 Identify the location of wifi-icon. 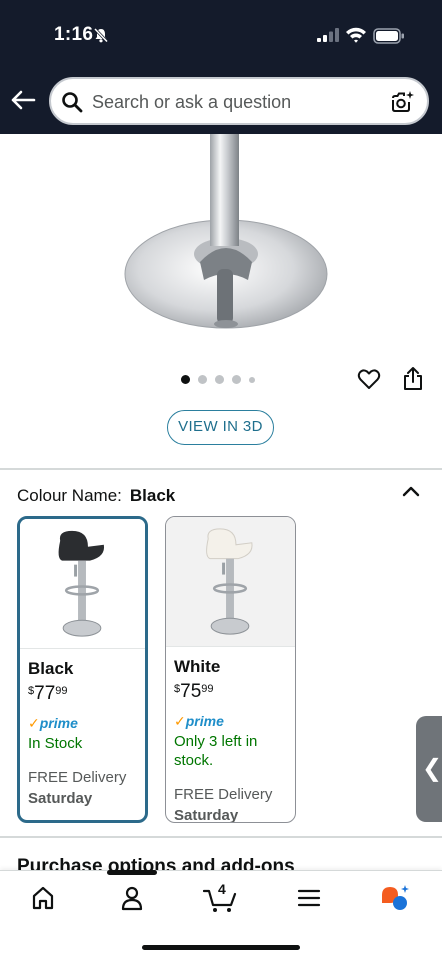
(356, 35).